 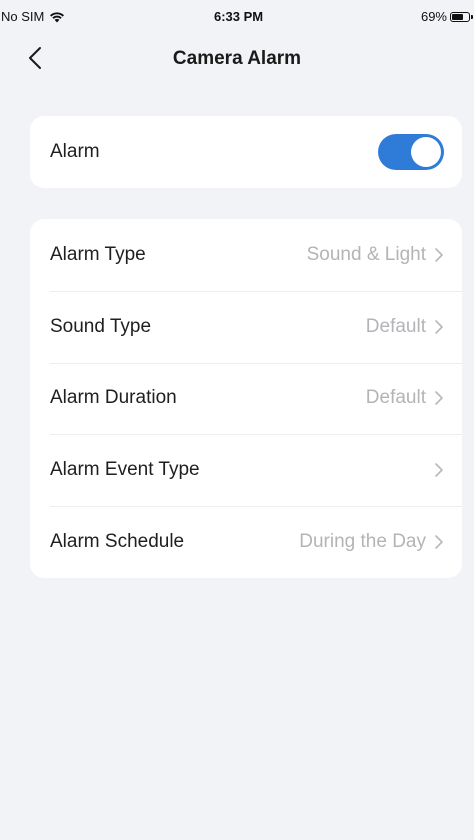 I want to click on settings-row-alarm-type: Alarm Type Sound & Light, so click(x=246, y=255).